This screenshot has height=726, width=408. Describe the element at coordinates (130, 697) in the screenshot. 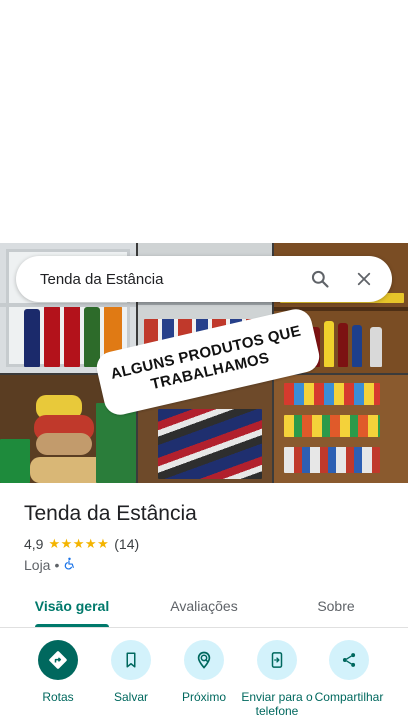

I see `save-label: Salvar` at that location.